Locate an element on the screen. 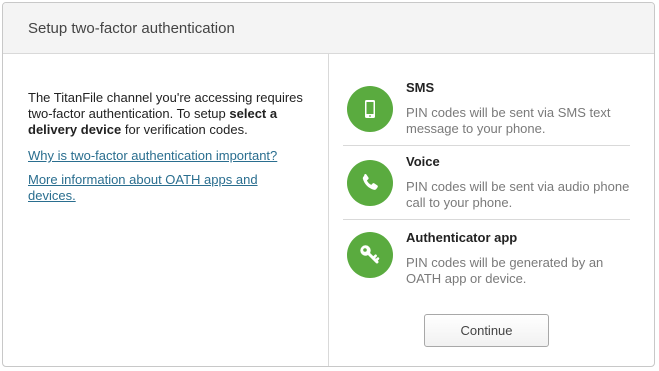 This screenshot has width=659, height=371. intro-text-after: for verification codes. is located at coordinates (184, 129).